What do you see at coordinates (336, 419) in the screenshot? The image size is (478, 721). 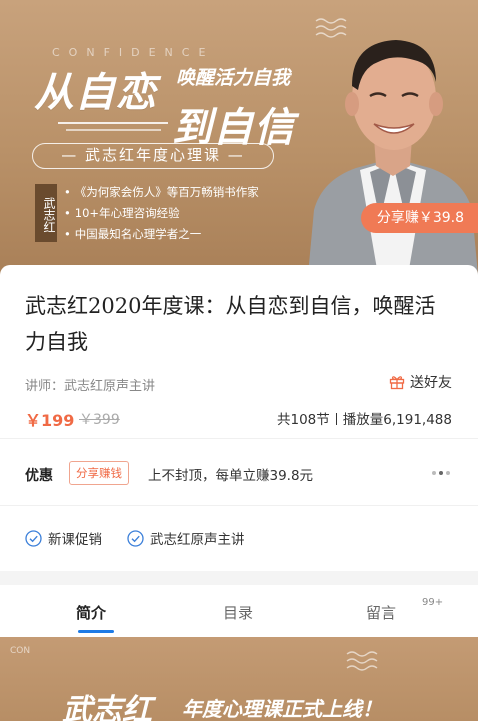 I see `stats-separator` at bounding box center [336, 419].